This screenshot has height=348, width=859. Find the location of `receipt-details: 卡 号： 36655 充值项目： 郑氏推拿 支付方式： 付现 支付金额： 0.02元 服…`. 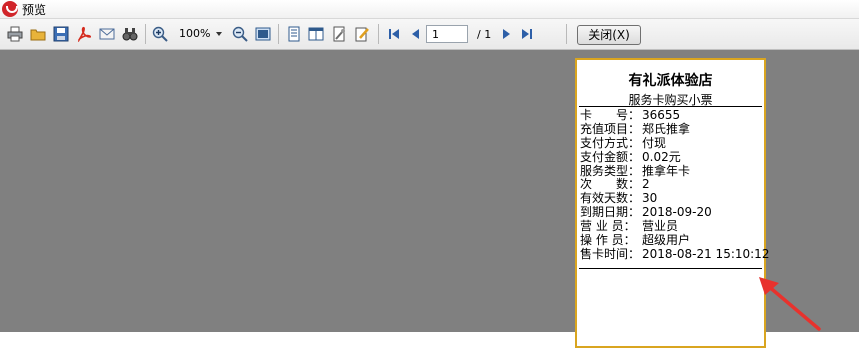

receipt-details: 卡 号： 36655 充值项目： 郑氏推拿 支付方式： 付现 支付金额： 0.02元 服… is located at coordinates (674, 185).